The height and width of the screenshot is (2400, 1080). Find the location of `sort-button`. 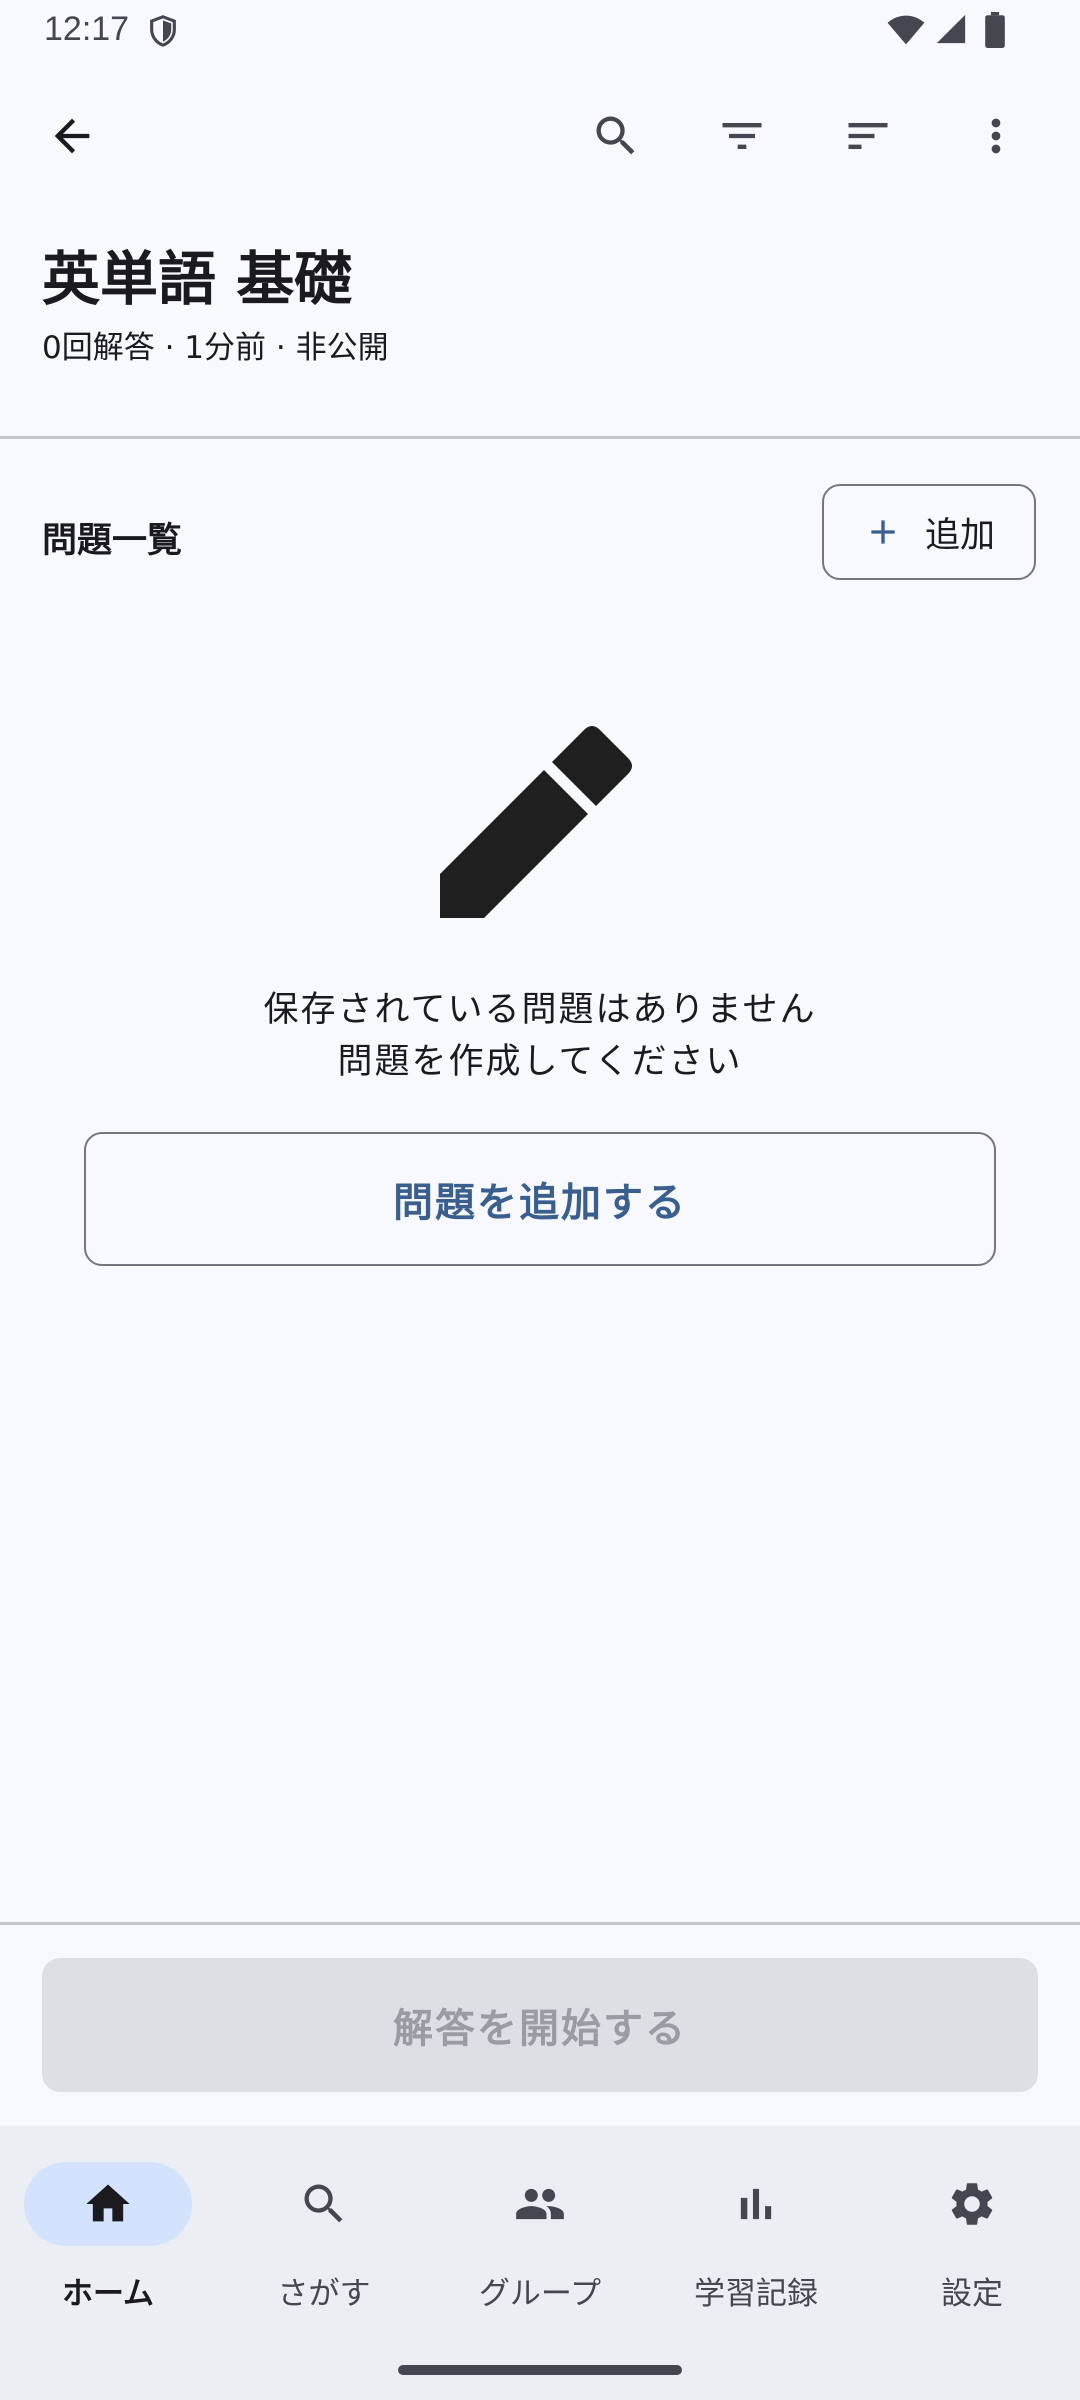

sort-button is located at coordinates (868, 136).